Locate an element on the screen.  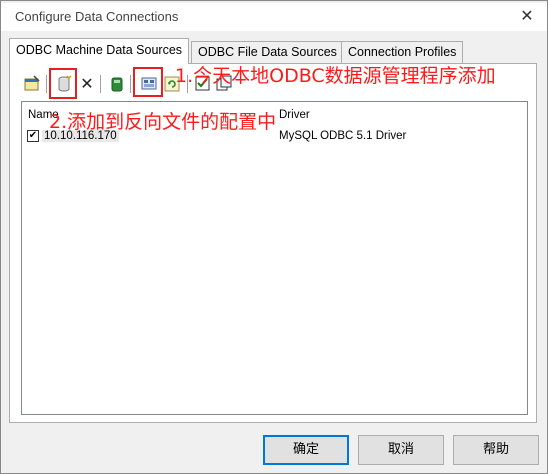
add-button-highlight is located at coordinates (63, 83).